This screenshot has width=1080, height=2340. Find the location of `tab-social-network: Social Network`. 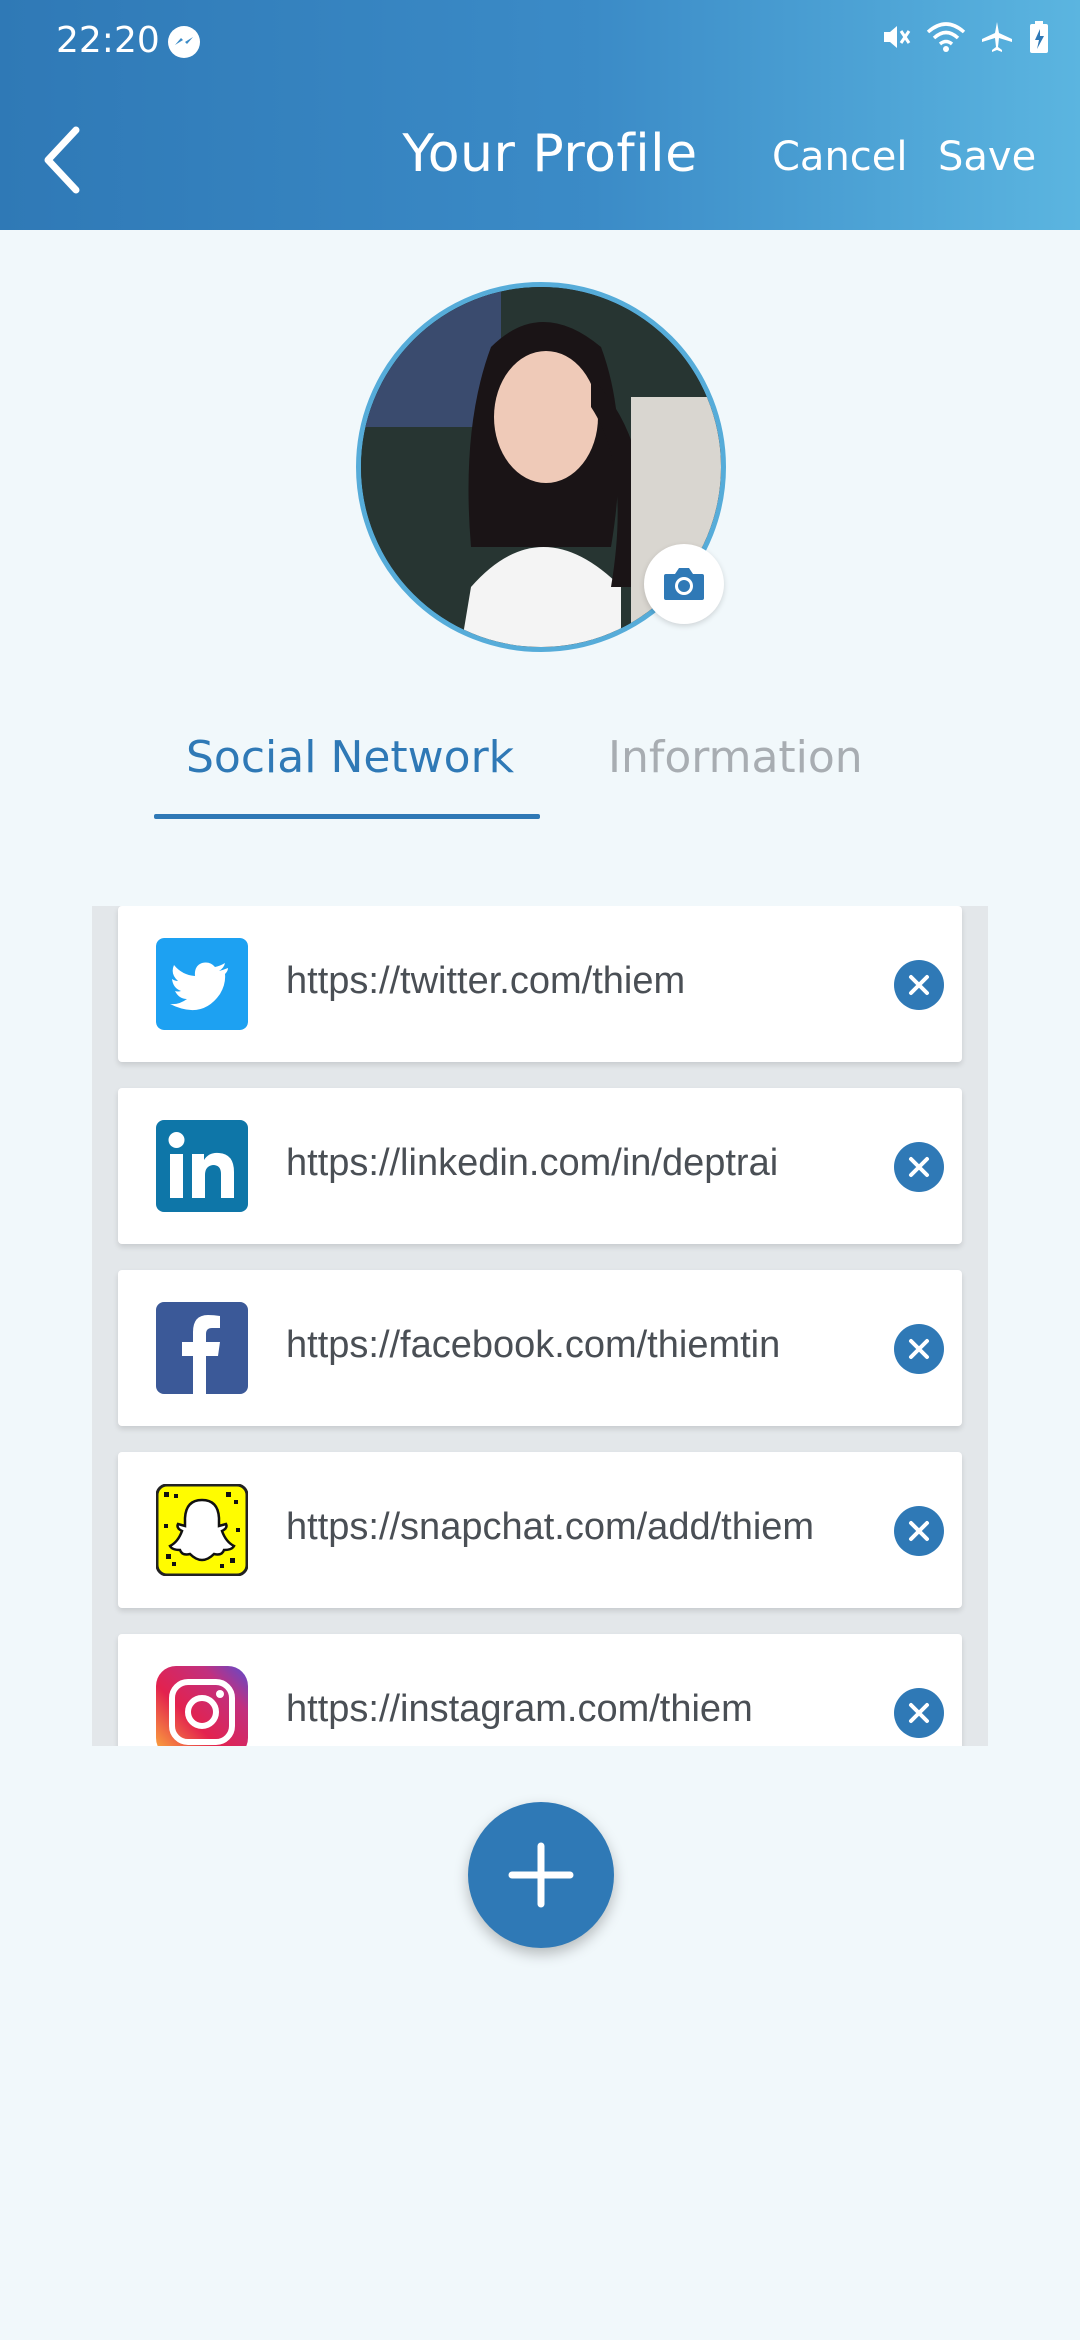

tab-social-network: Social Network is located at coordinates (350, 757).